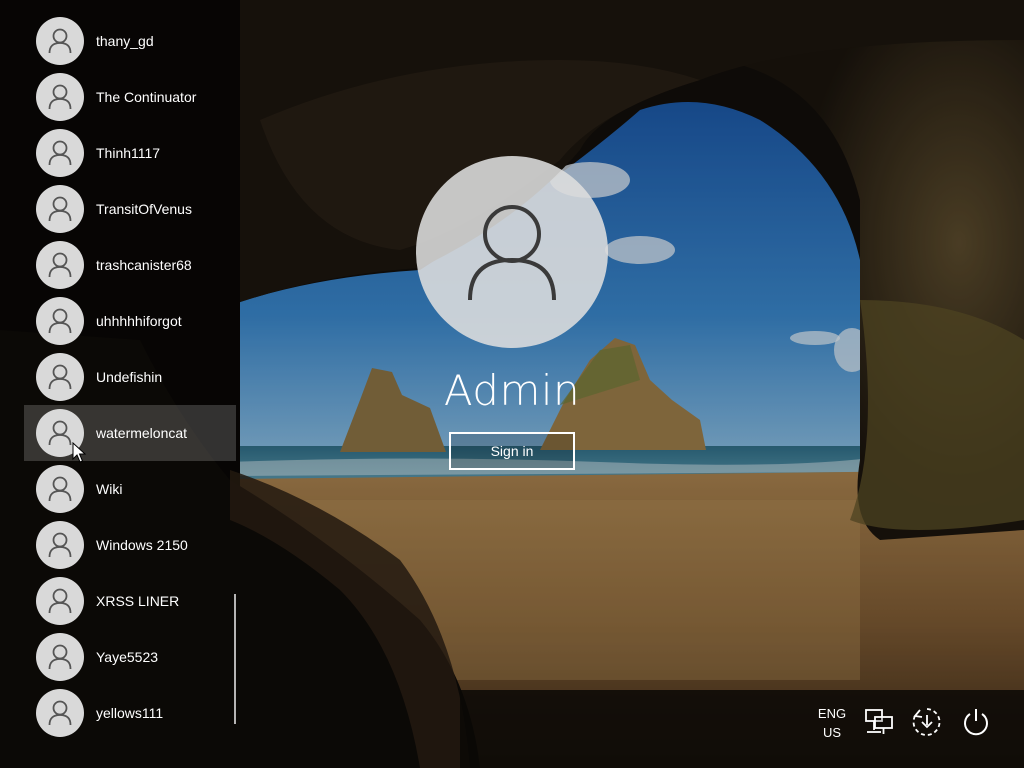 The width and height of the screenshot is (1024, 768). I want to click on user-list-item: Yaye5523, so click(130, 657).